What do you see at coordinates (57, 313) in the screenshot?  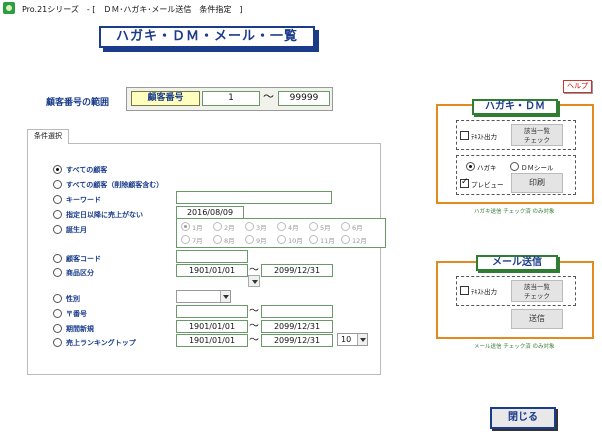 I see `radio-postal-code` at bounding box center [57, 313].